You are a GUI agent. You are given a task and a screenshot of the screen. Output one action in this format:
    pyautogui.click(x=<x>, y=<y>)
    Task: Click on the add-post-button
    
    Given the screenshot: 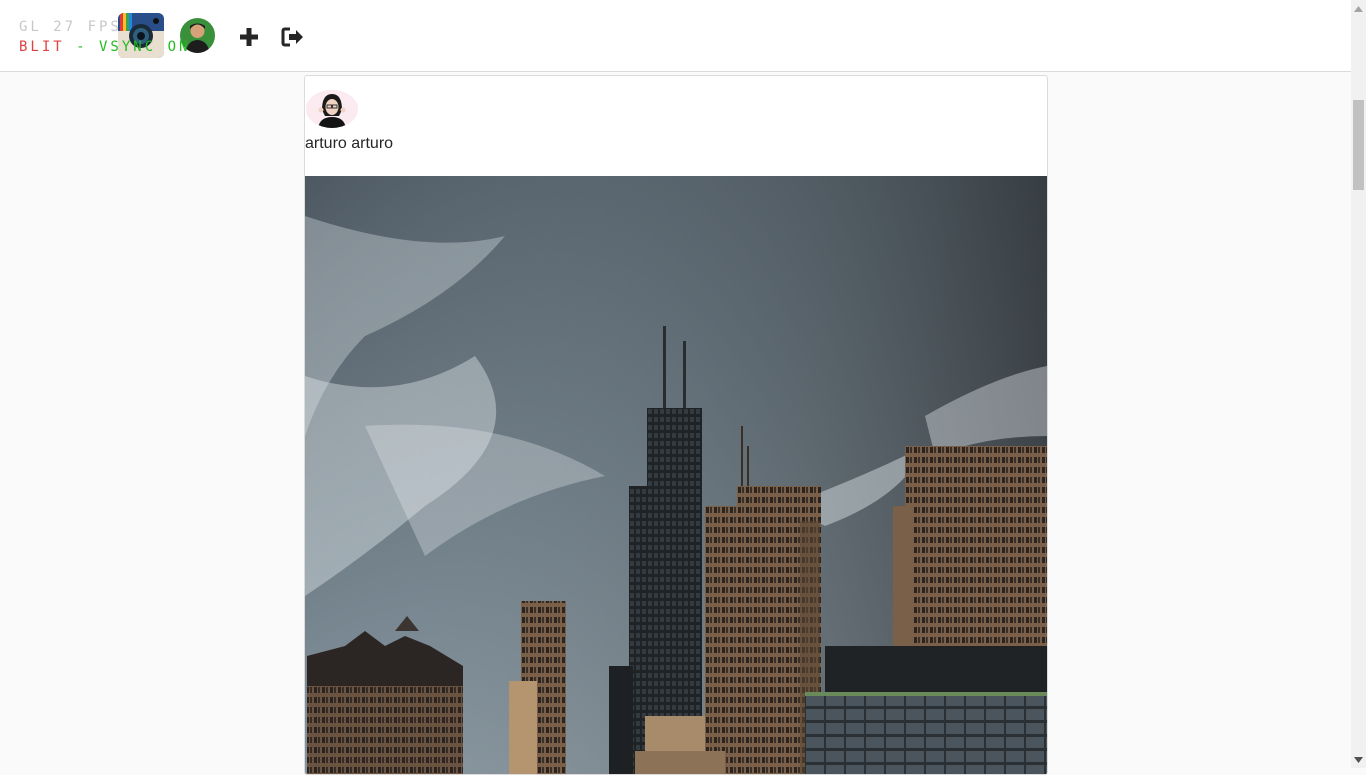 What is the action you would take?
    pyautogui.click(x=249, y=37)
    